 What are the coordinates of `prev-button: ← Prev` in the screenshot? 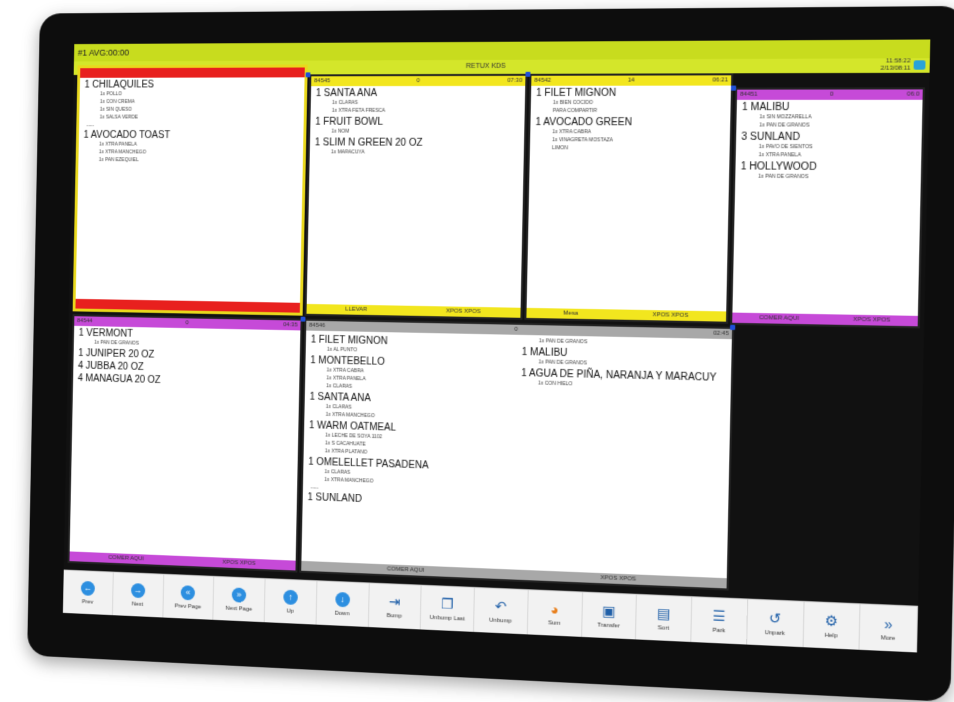 It's located at (88, 592).